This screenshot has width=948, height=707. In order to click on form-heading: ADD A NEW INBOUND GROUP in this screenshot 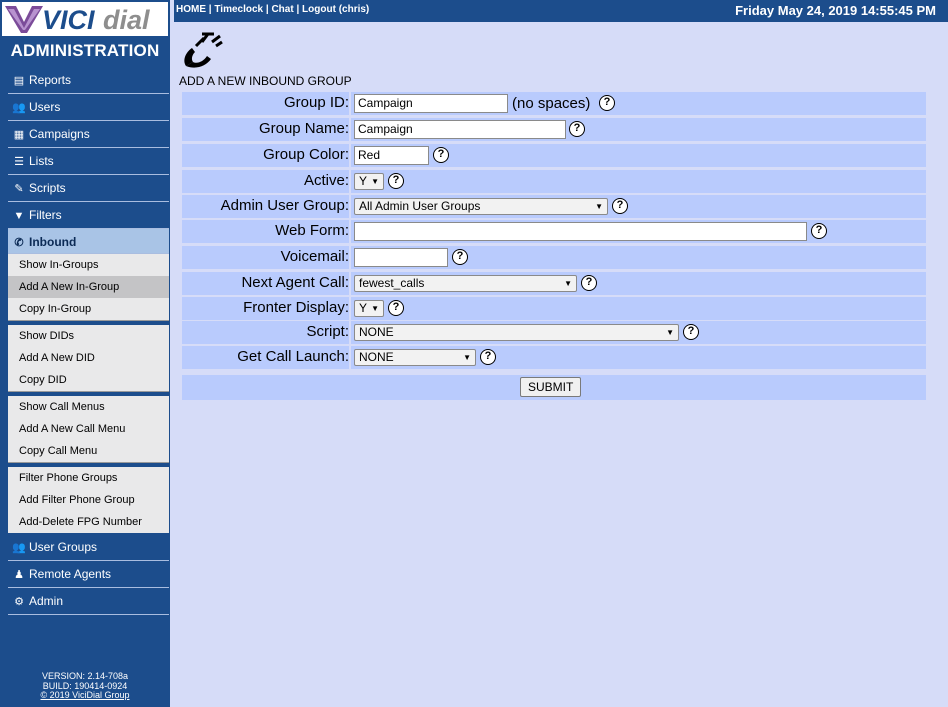, I will do `click(265, 81)`.